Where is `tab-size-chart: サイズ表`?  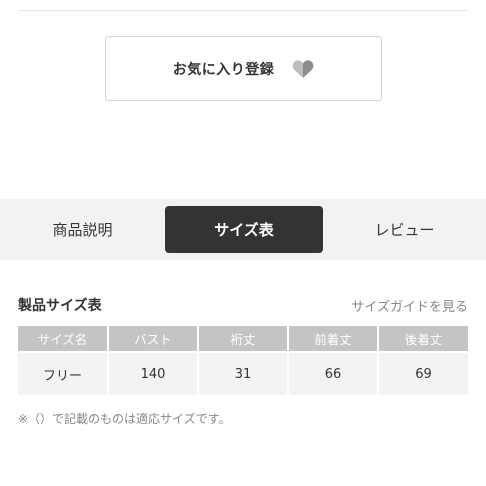
tab-size-chart: サイズ表 is located at coordinates (244, 229).